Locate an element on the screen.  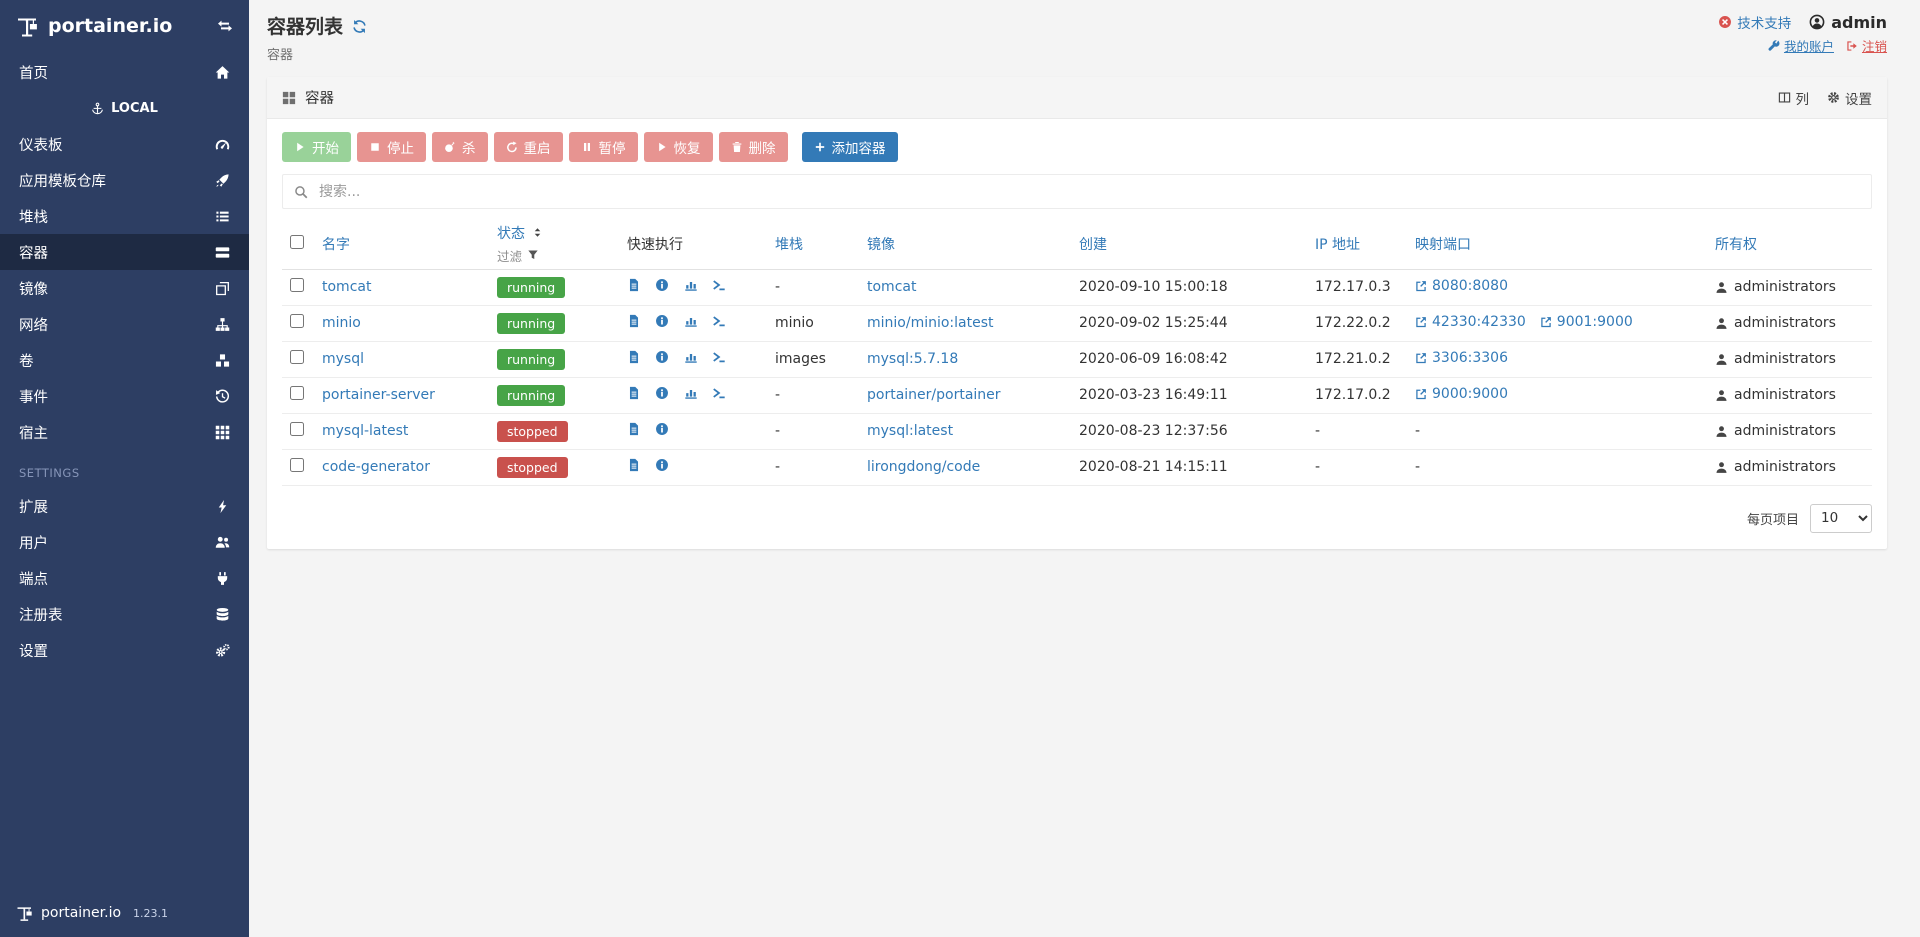
sidebar-item-endpoints: 端点 is located at coordinates (124, 578).